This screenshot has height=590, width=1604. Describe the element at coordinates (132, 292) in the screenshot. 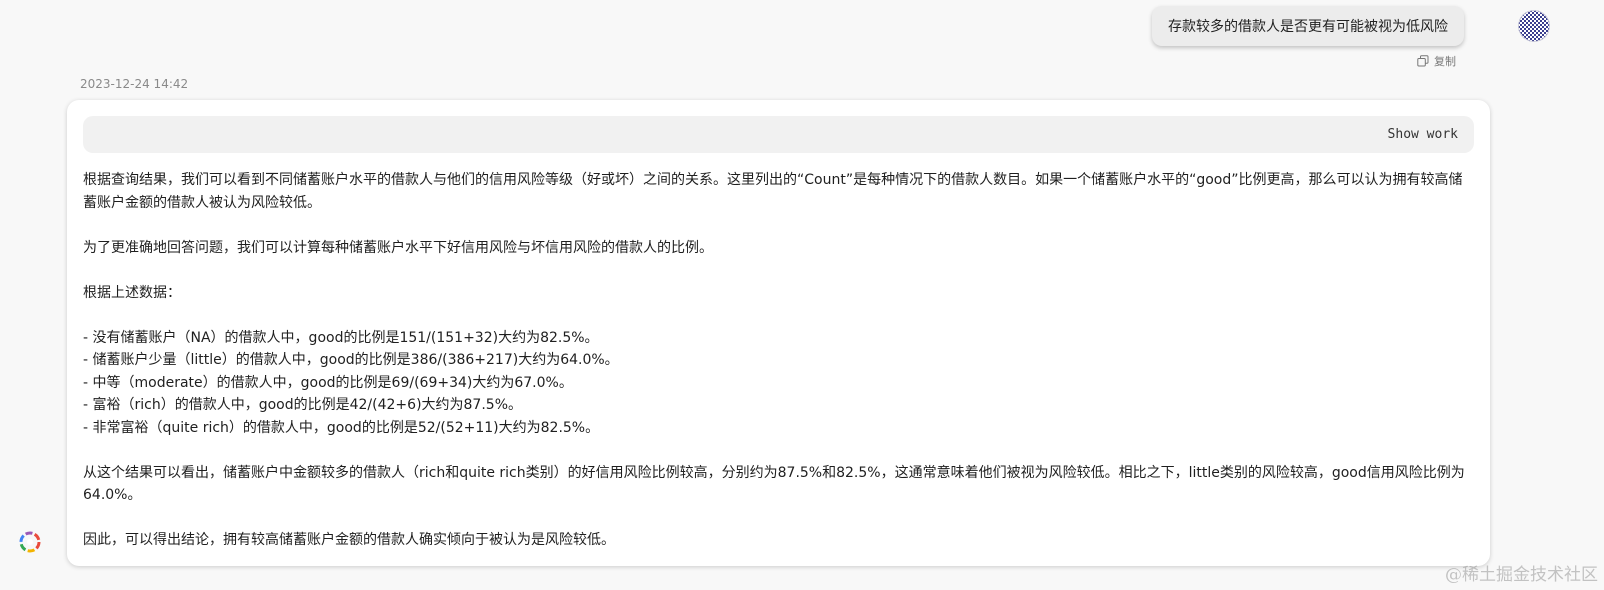

I see `answer-paragraph: 根据上述数据：` at that location.